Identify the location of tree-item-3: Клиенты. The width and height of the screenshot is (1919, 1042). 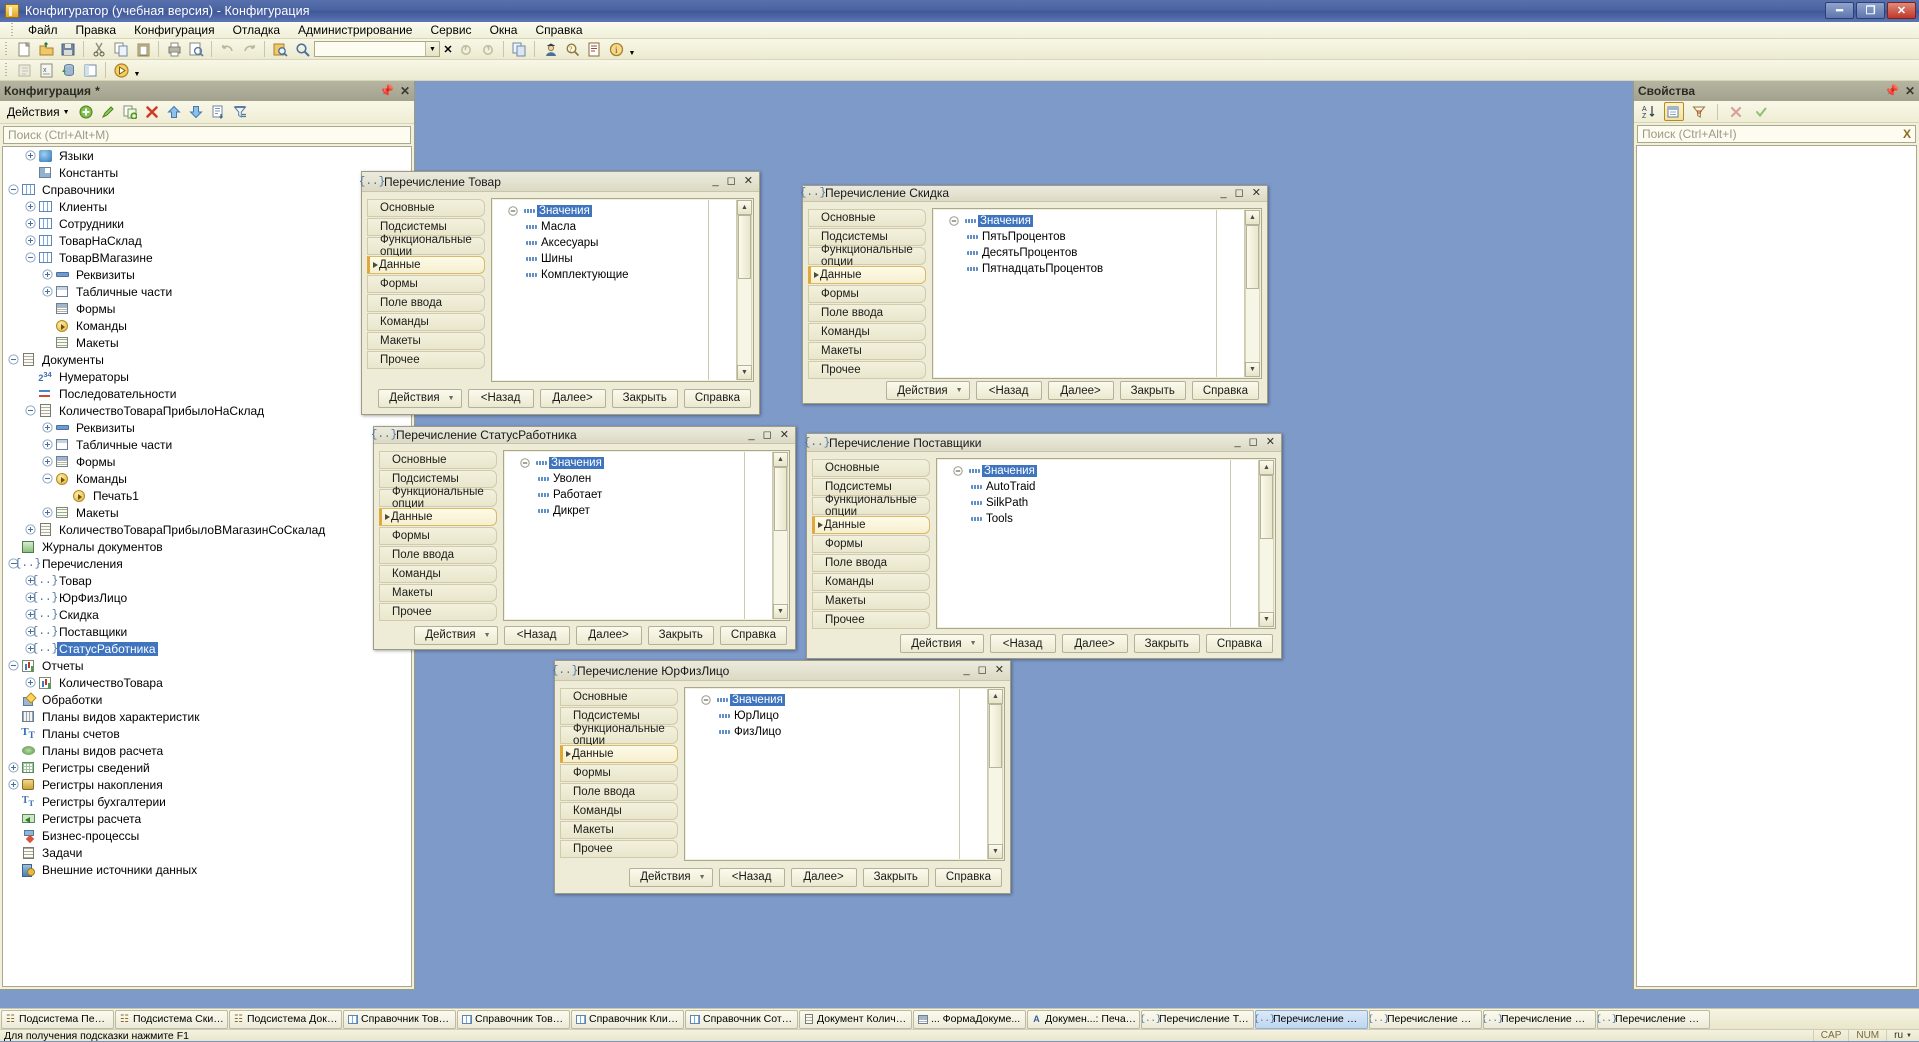
(207, 206).